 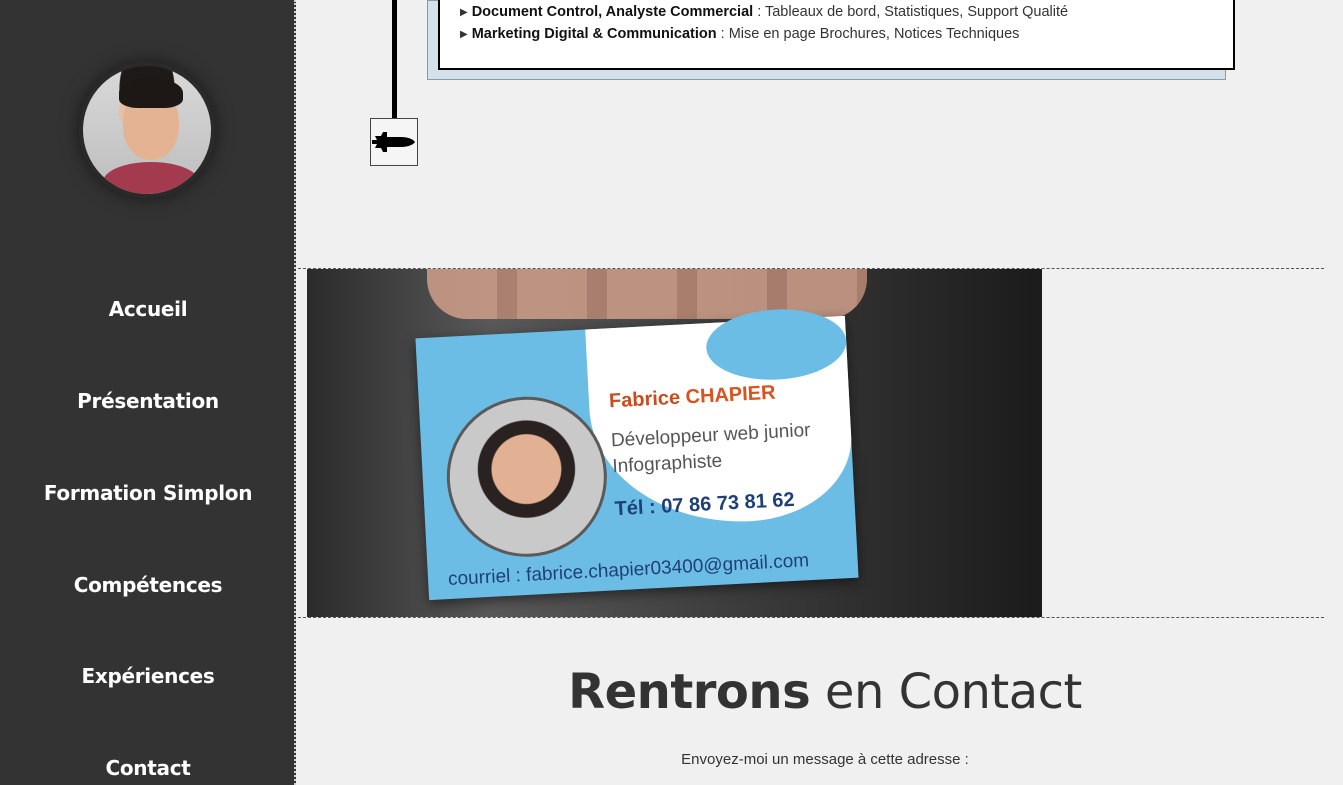 I want to click on experience-title: Document Control, Analyste Commercial, so click(x=612, y=12).